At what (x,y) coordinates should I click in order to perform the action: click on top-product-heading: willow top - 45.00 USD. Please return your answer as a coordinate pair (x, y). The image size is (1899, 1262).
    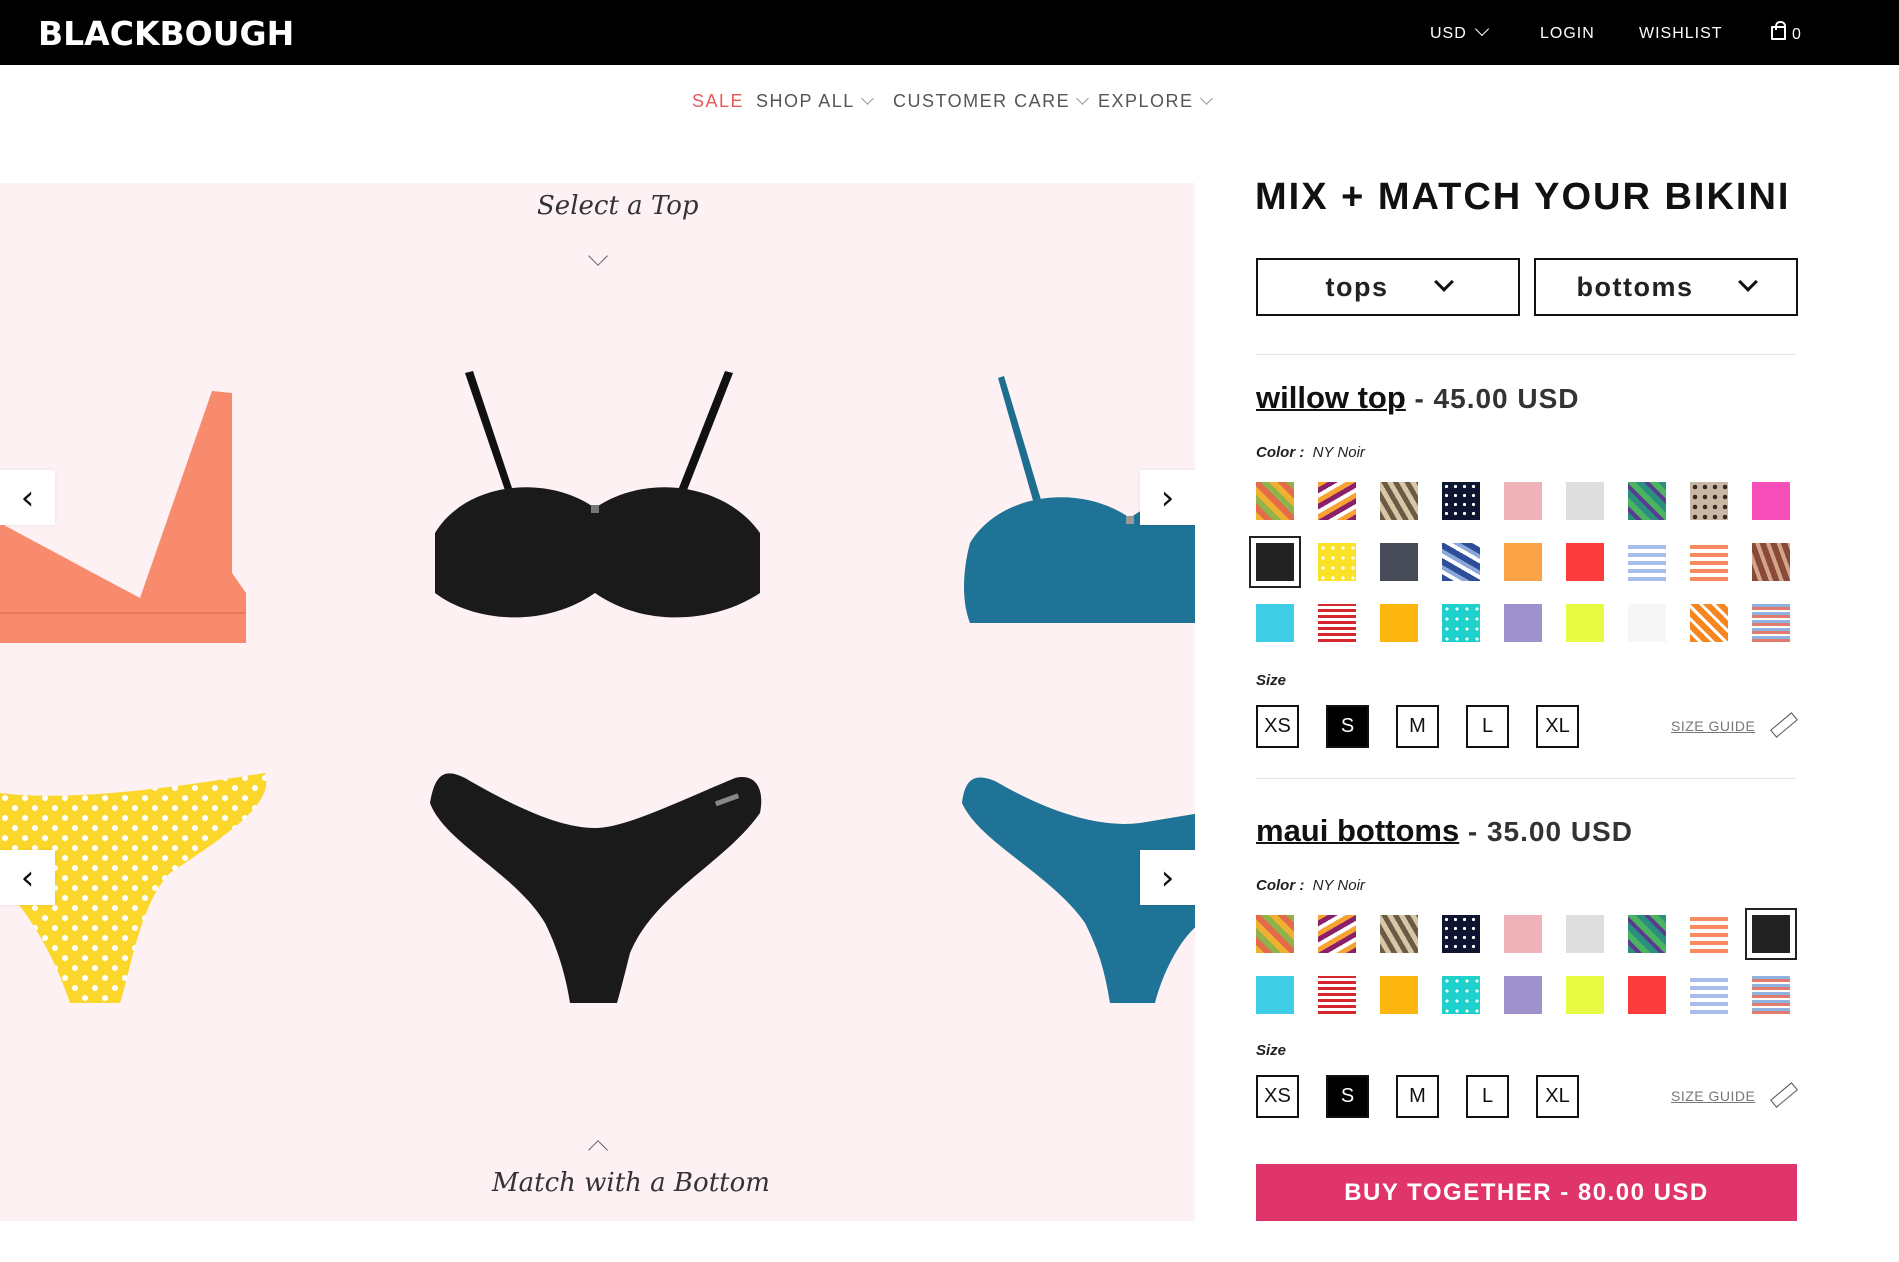
    Looking at the image, I should click on (1418, 397).